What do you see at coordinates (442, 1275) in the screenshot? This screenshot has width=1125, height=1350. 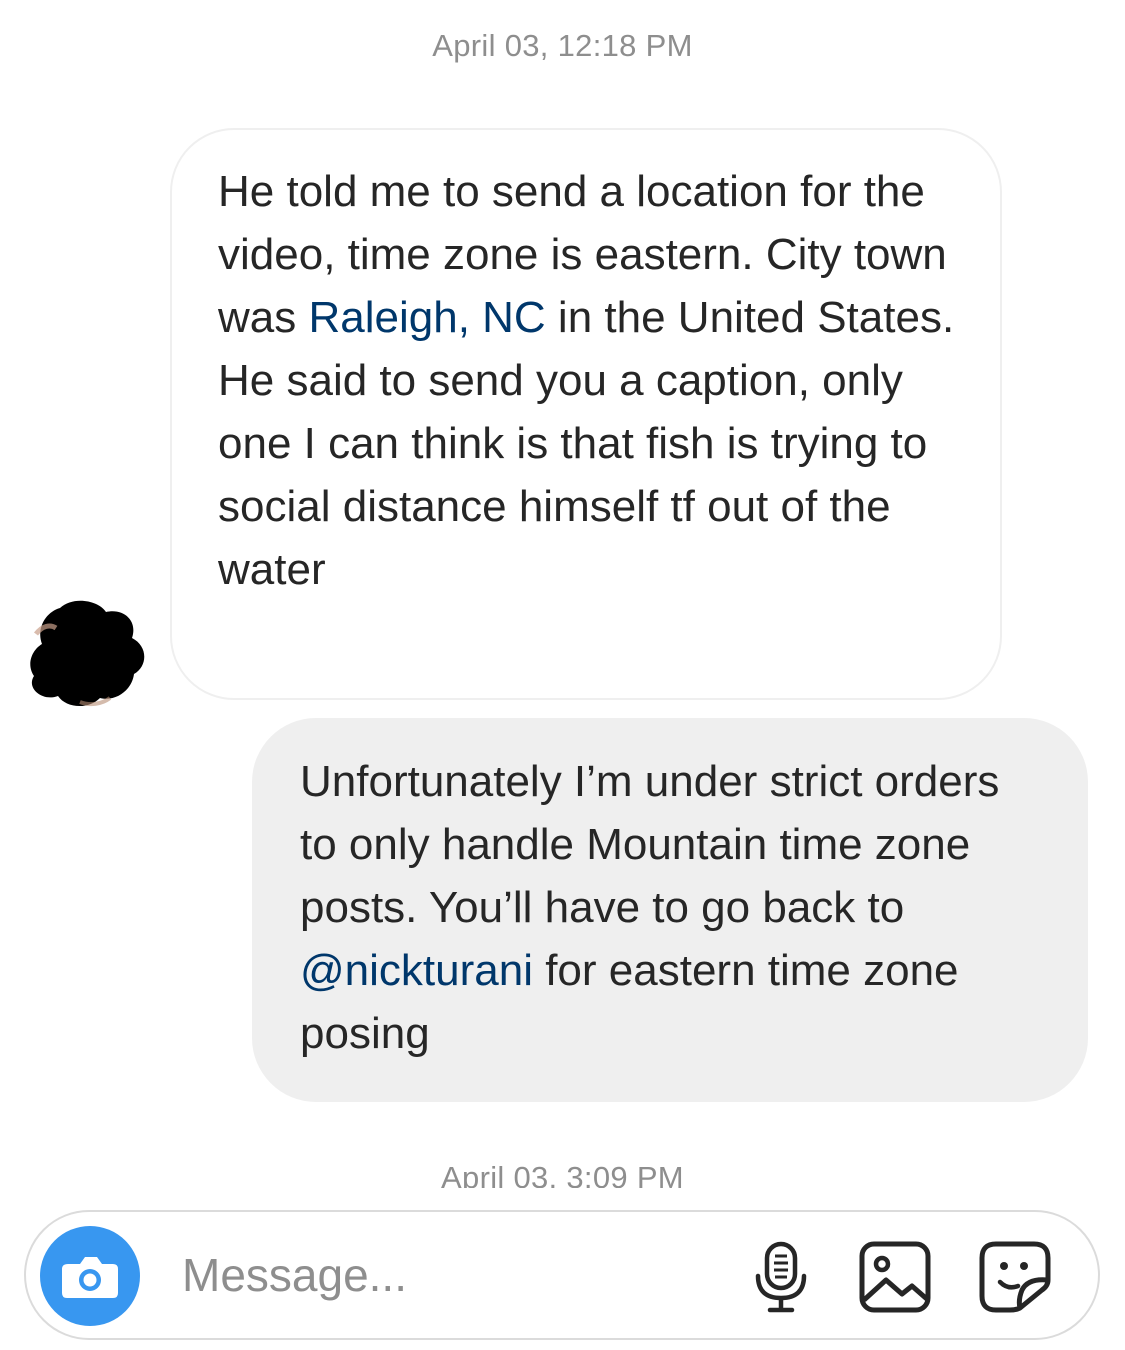 I see `message-input` at bounding box center [442, 1275].